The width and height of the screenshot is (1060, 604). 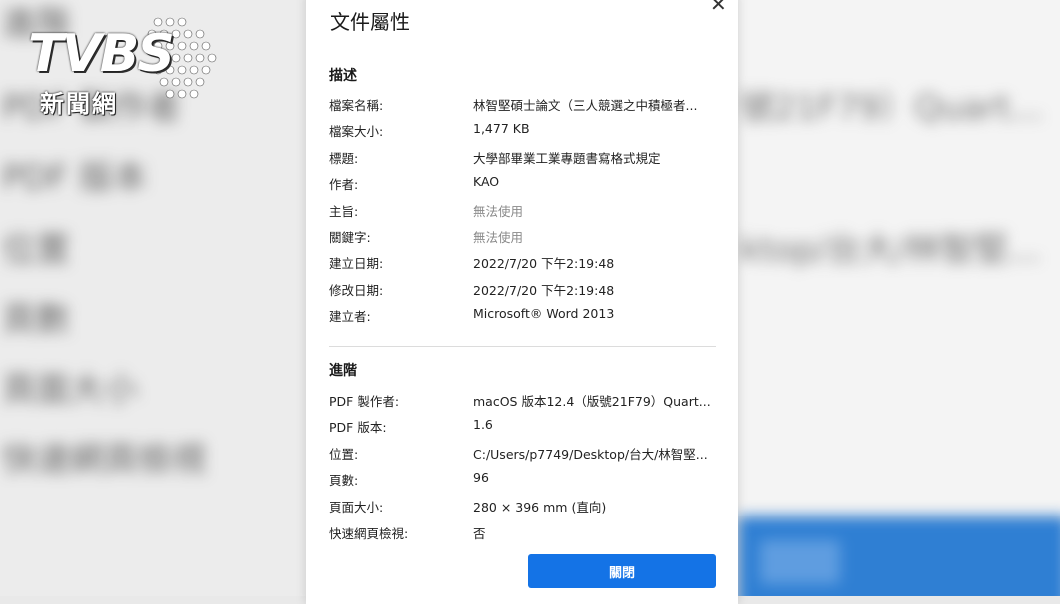 I want to click on property-row: 頁數: 96, so click(x=524, y=480).